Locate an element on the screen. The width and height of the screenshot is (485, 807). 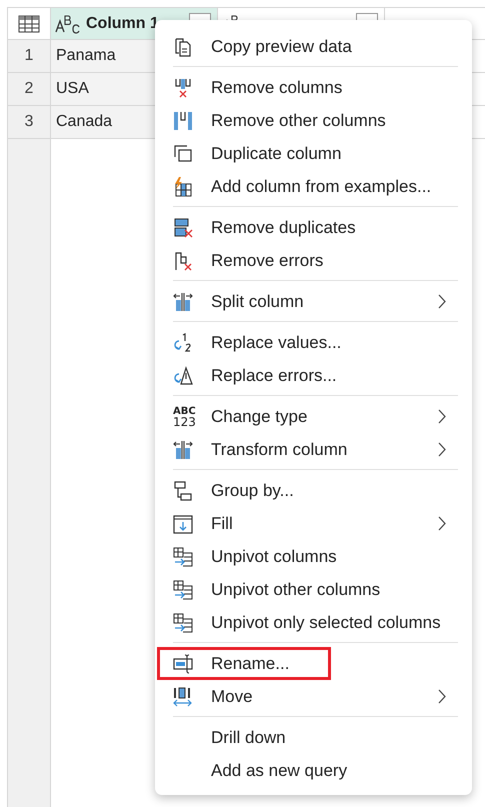
menu-item: Remove errors is located at coordinates (308, 260).